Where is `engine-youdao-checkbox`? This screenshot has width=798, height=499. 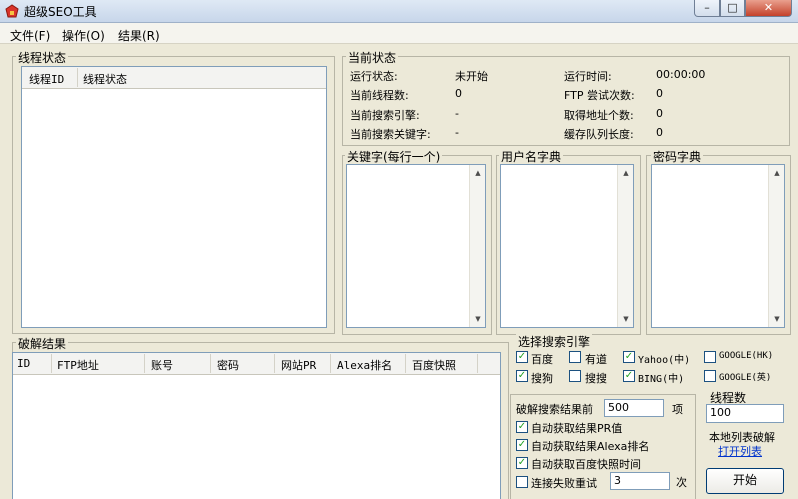 engine-youdao-checkbox is located at coordinates (575, 357).